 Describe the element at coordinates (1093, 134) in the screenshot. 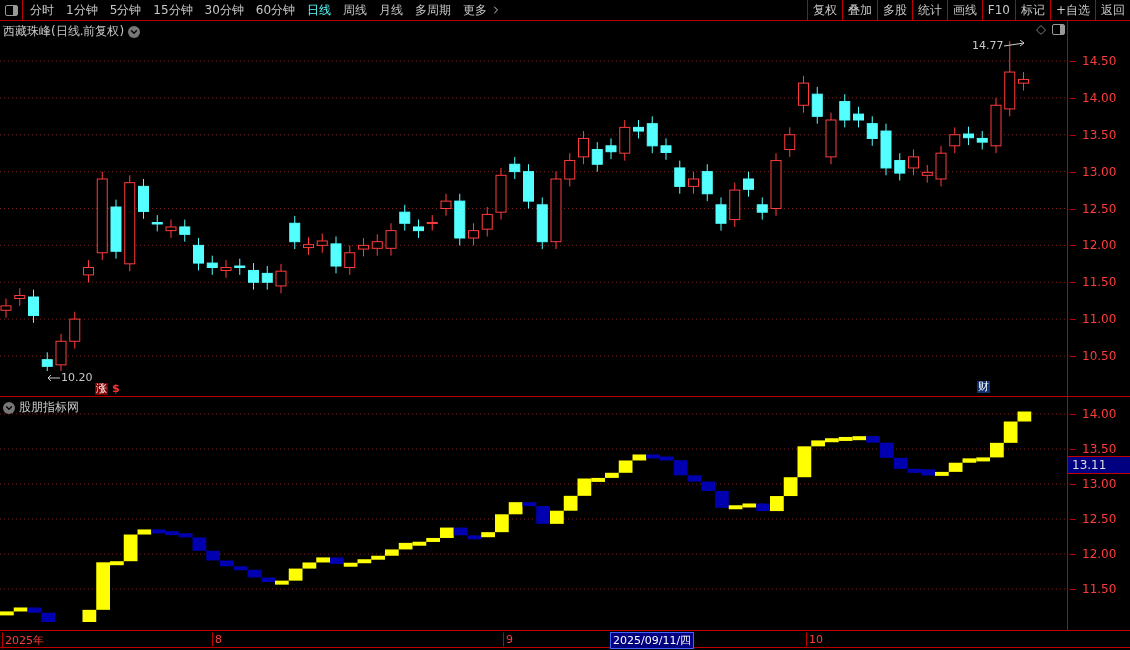

I see `price-tick: 13.50` at that location.